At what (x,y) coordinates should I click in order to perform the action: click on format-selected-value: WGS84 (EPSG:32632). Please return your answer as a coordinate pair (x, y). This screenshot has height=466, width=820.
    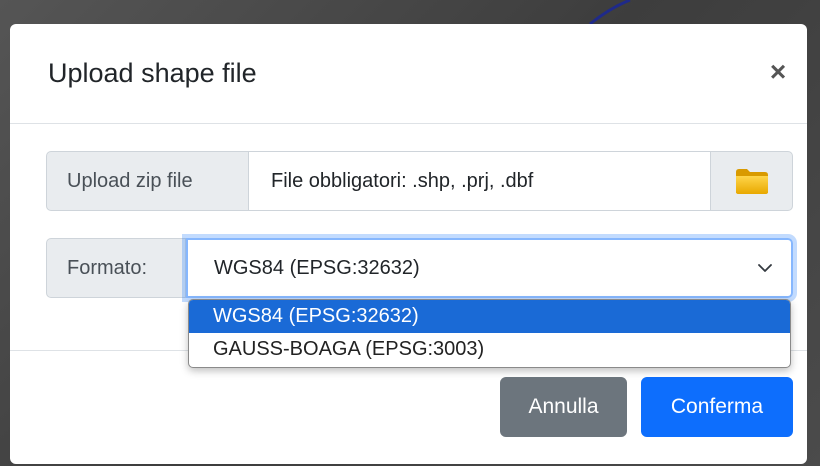
    Looking at the image, I should click on (317, 267).